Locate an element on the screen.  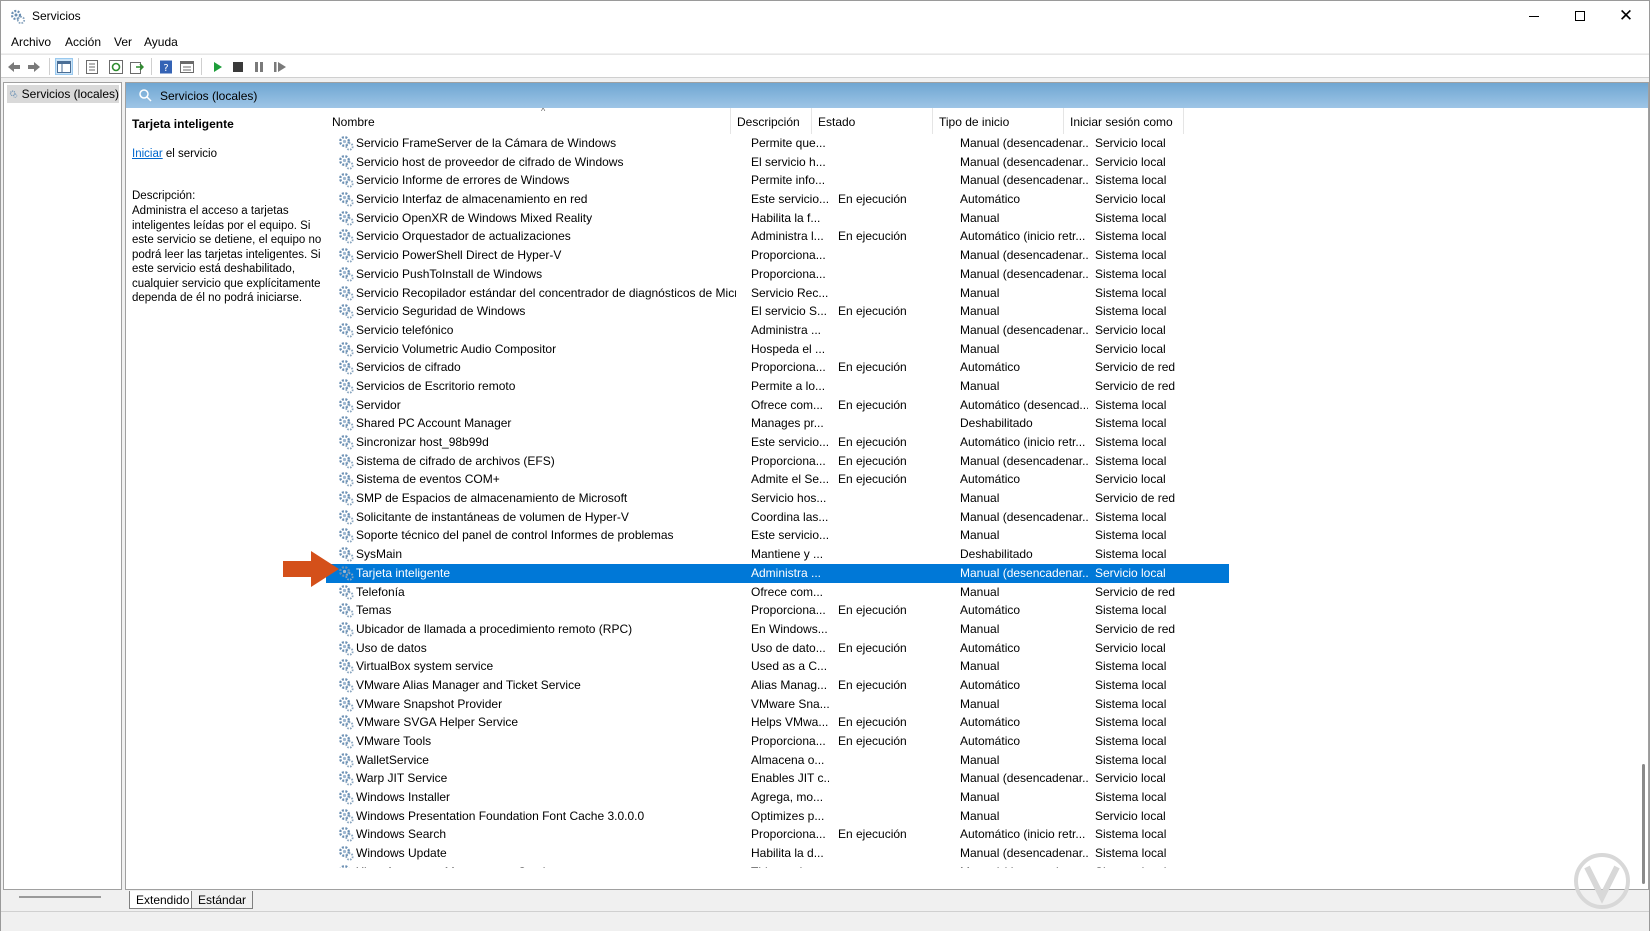
column-header-state: Estado is located at coordinates (872, 121).